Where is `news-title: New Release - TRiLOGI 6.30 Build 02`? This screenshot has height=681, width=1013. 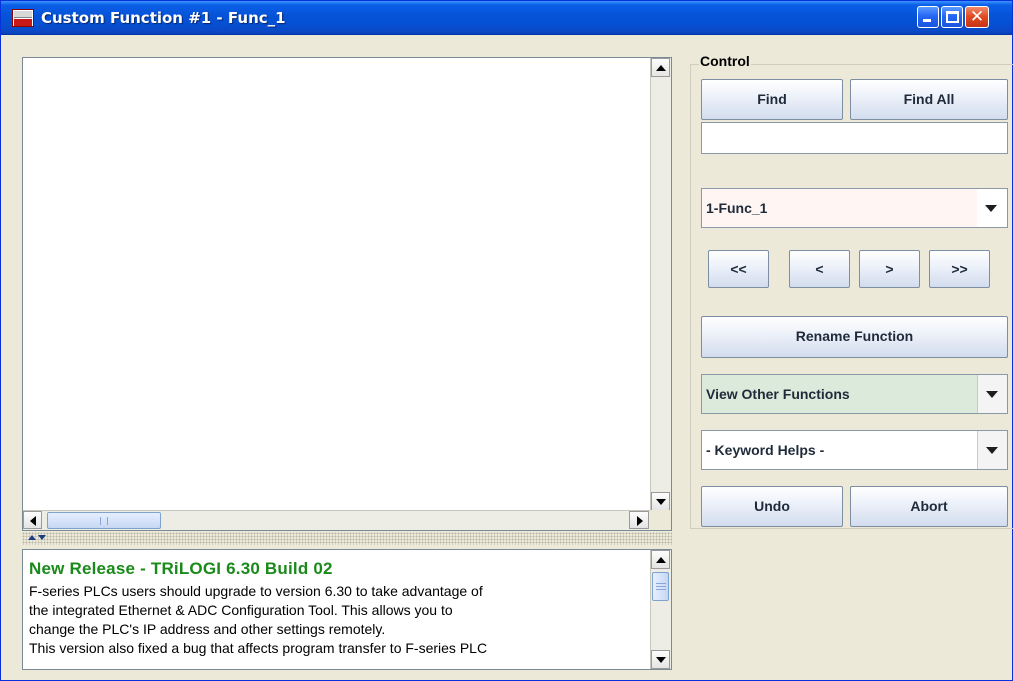 news-title: New Release - TRiLOGI 6.30 Build 02 is located at coordinates (181, 568).